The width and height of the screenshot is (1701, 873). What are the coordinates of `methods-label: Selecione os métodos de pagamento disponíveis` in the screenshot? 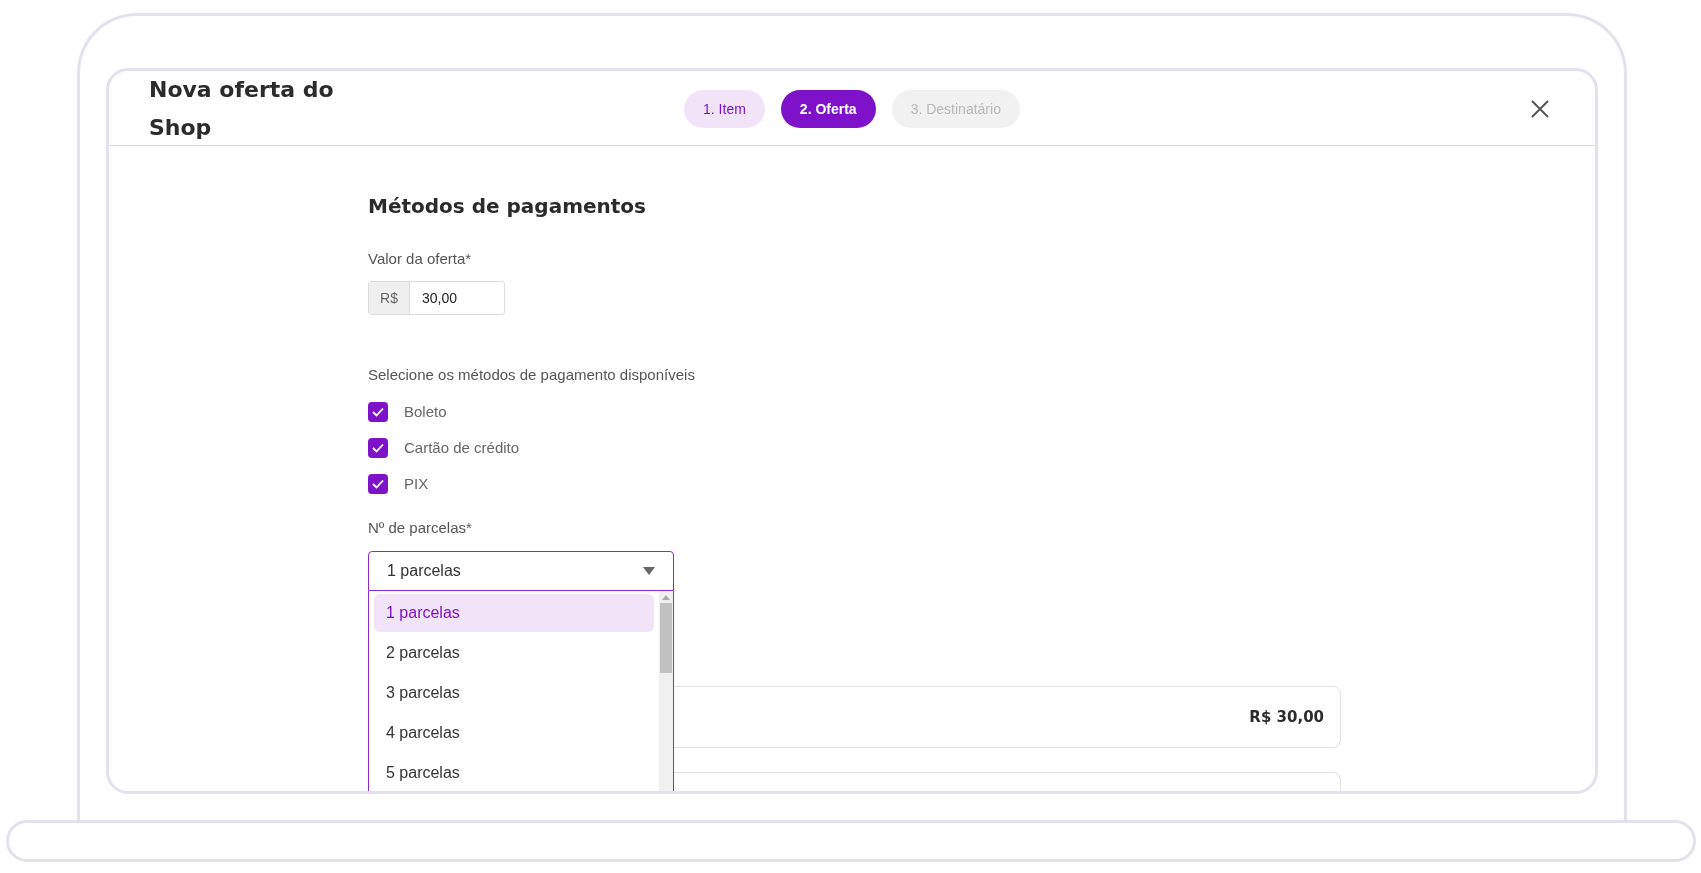 It's located at (532, 375).